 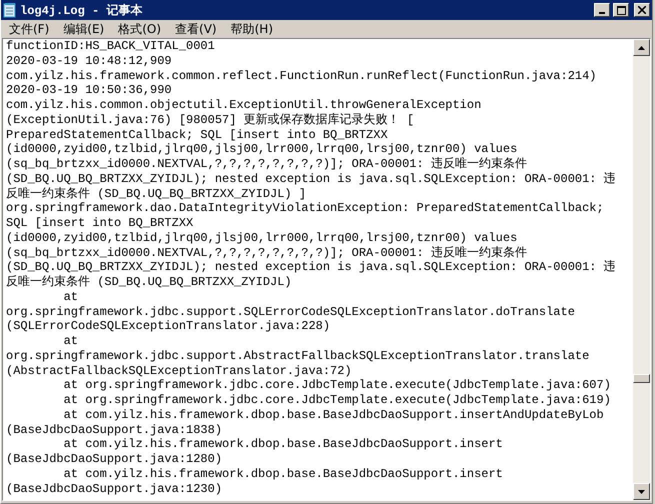 I want to click on scroll-thumb, so click(x=641, y=378).